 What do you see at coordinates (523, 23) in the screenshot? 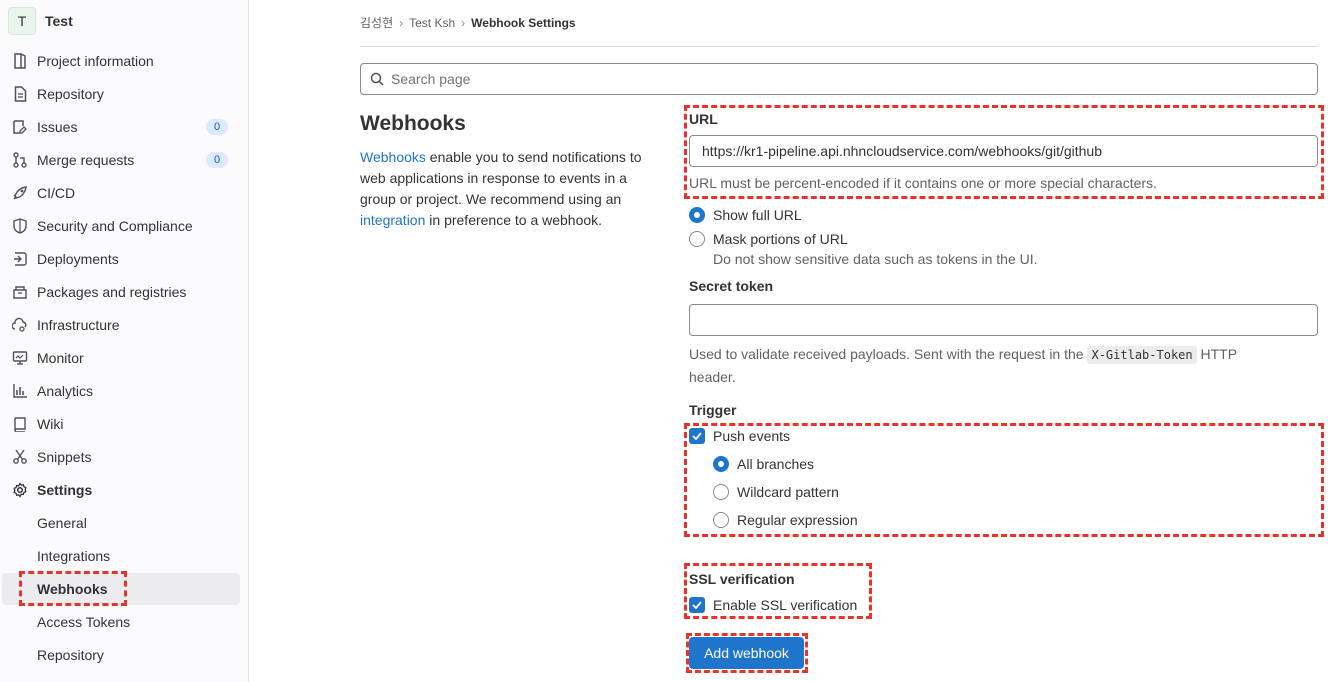
I see `breadcrumb-item-current: Webhook Settings` at bounding box center [523, 23].